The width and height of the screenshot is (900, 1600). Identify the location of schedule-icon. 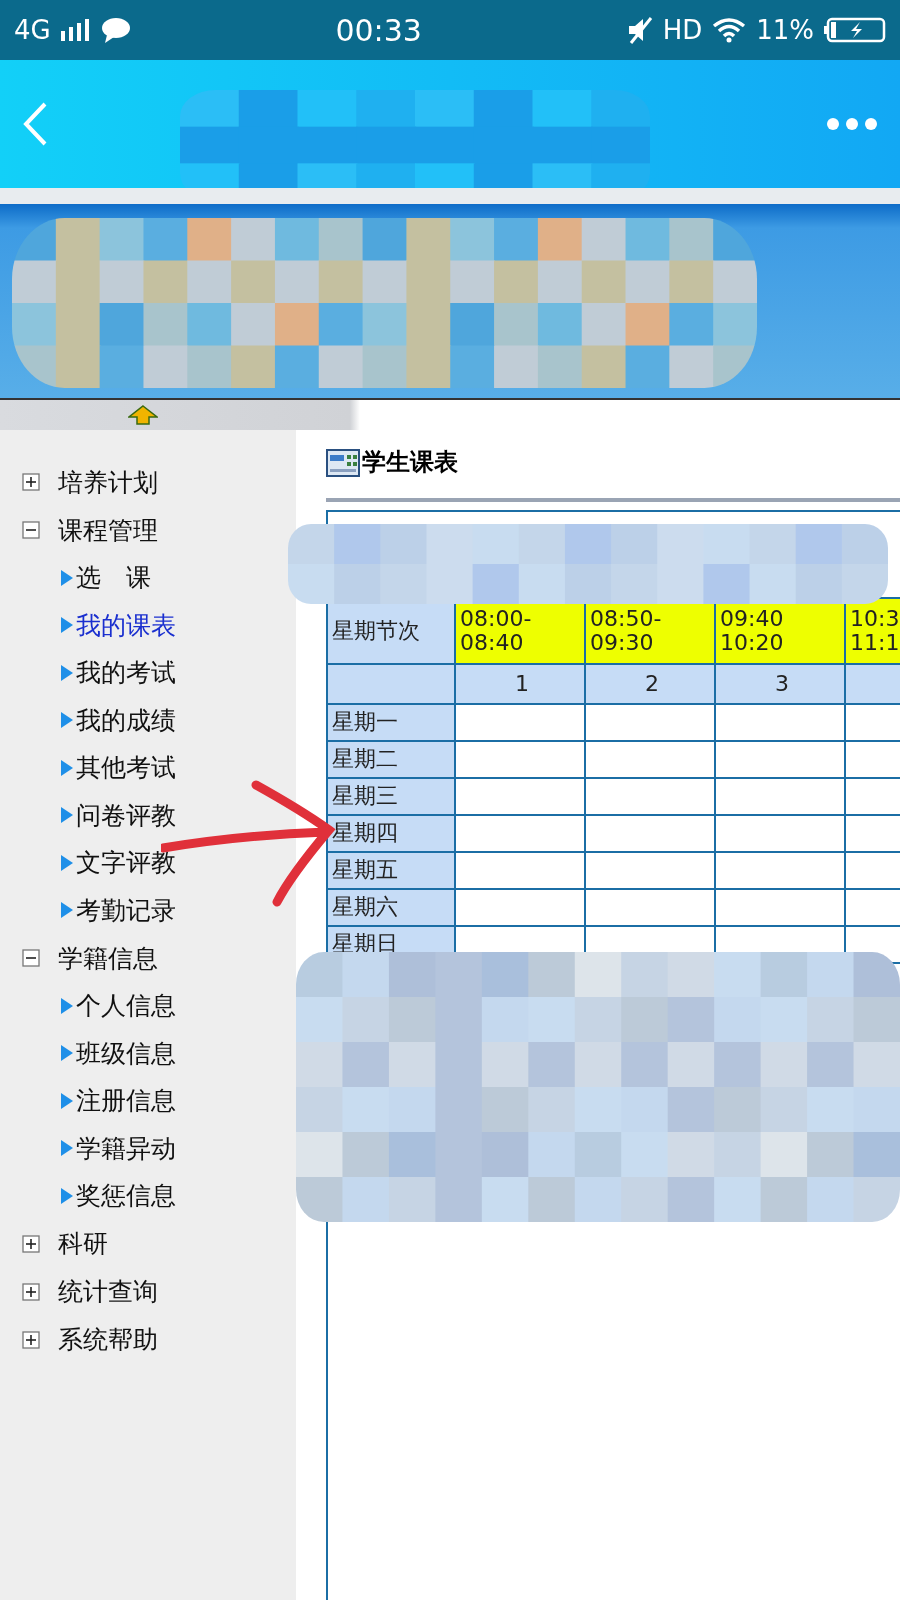
(343, 462).